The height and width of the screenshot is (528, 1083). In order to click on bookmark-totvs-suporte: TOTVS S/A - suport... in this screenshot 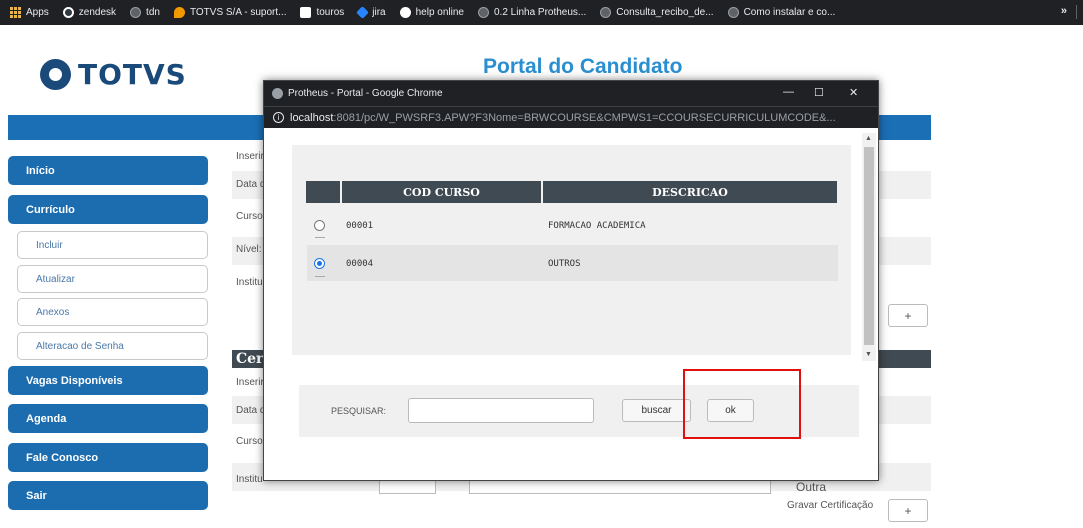, I will do `click(230, 12)`.